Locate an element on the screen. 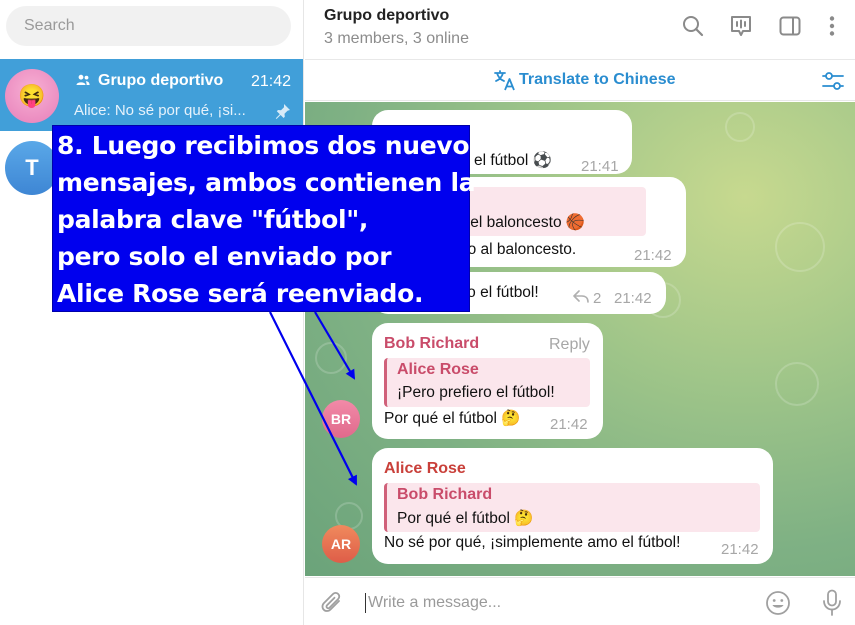  chat-header-subtitle: 3 members, 3 online is located at coordinates (396, 38).